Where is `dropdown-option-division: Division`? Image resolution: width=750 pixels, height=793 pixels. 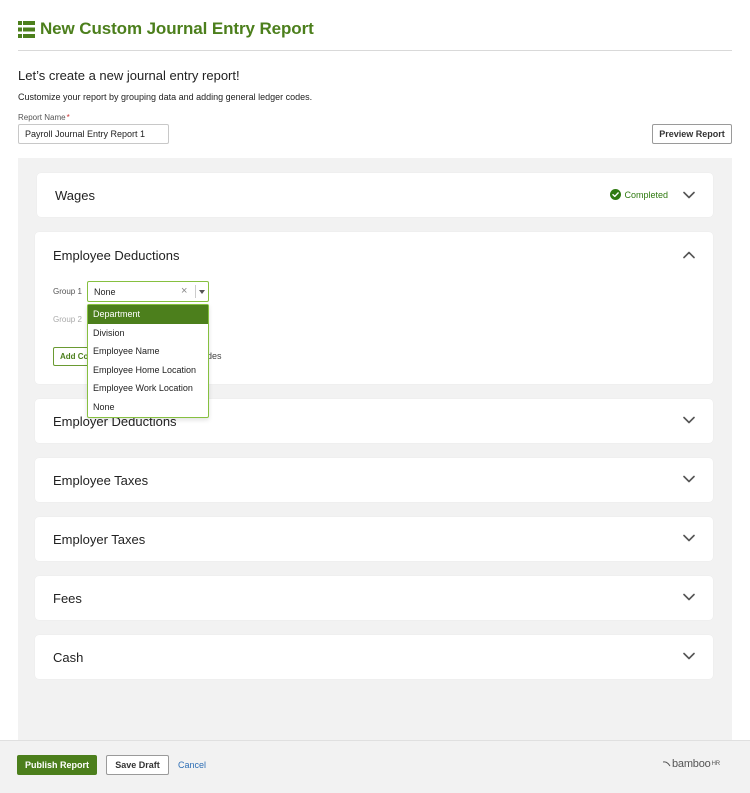 dropdown-option-division: Division is located at coordinates (148, 333).